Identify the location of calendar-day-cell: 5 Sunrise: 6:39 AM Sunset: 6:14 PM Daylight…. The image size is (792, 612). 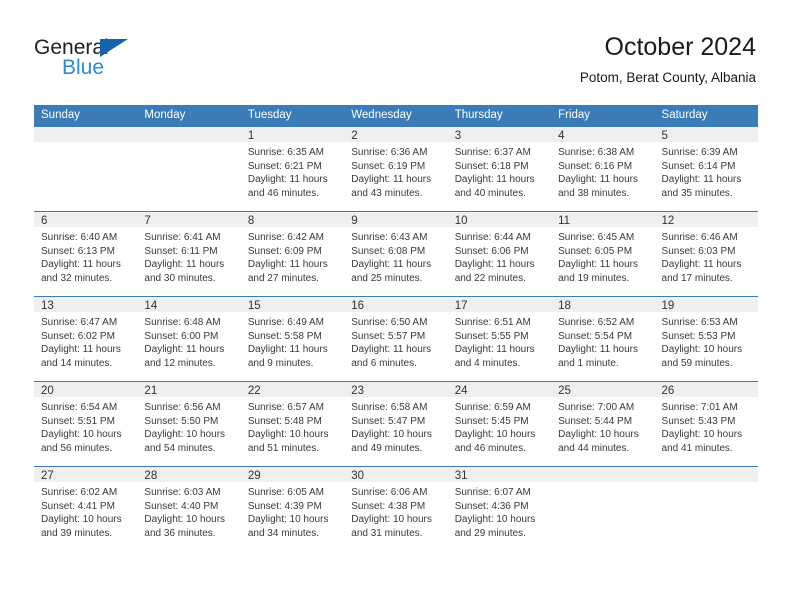
(706, 169).